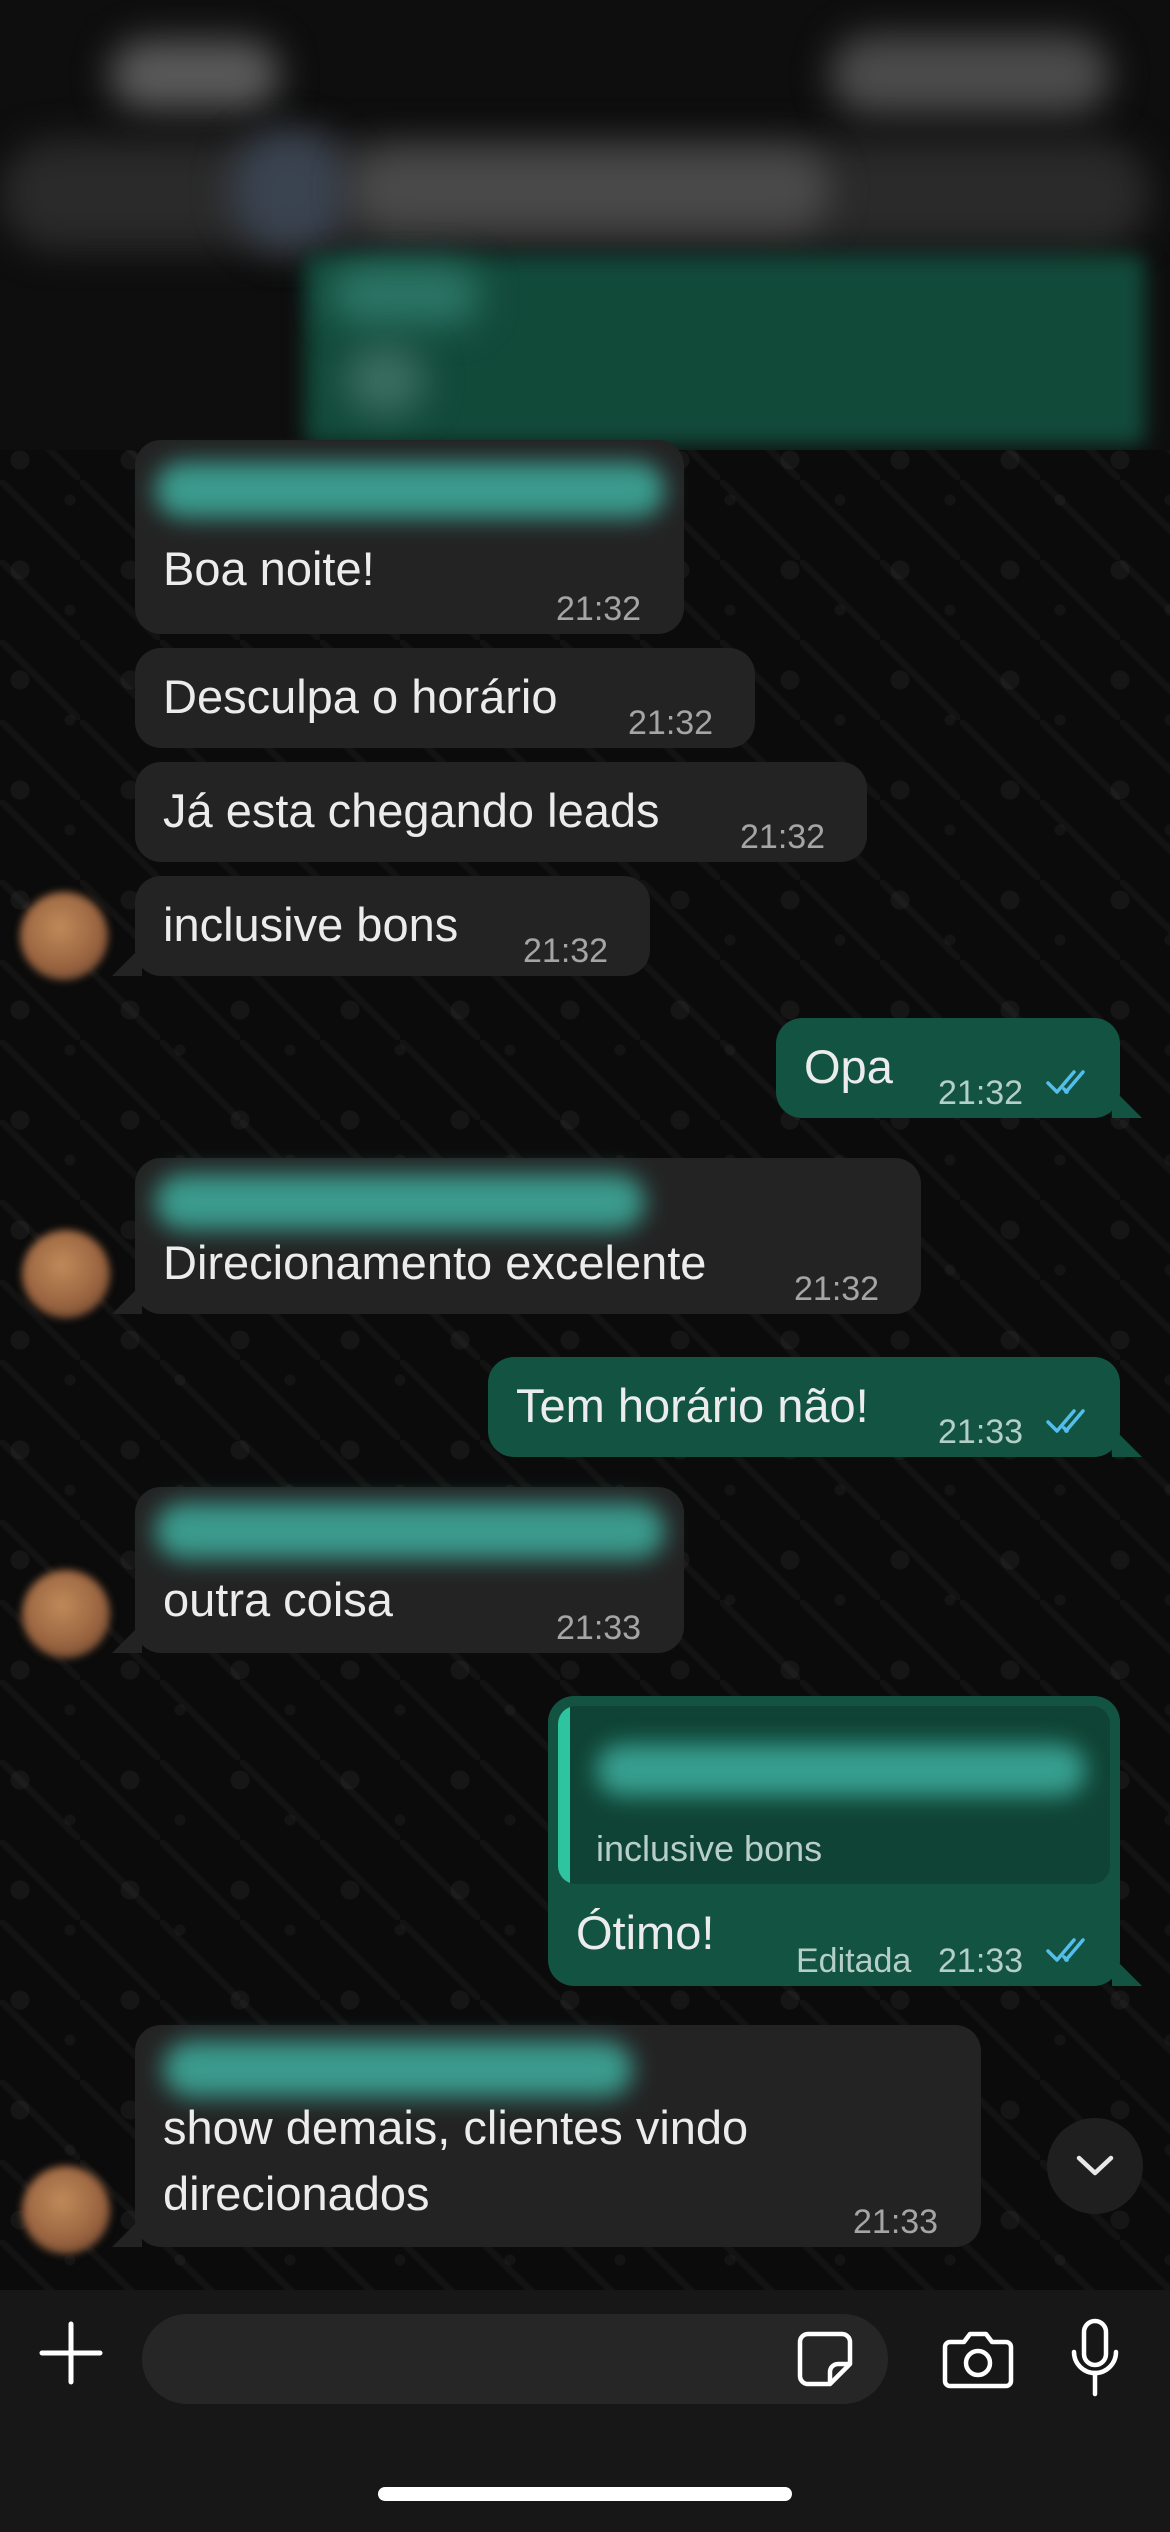  Describe the element at coordinates (405, 295) in the screenshot. I see `pinned-message-sender` at that location.